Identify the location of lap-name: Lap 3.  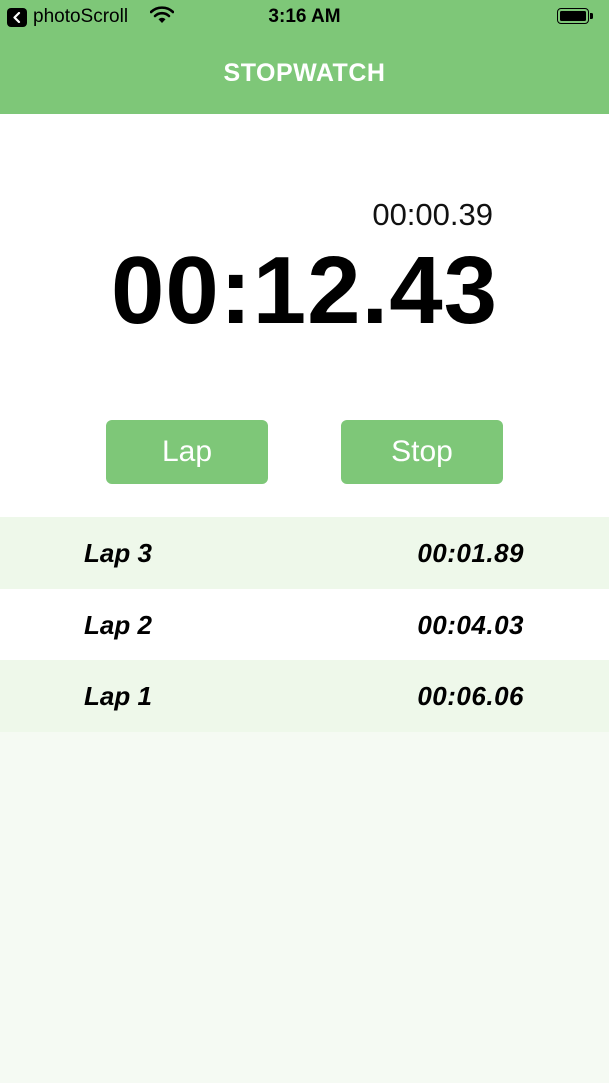
(118, 553).